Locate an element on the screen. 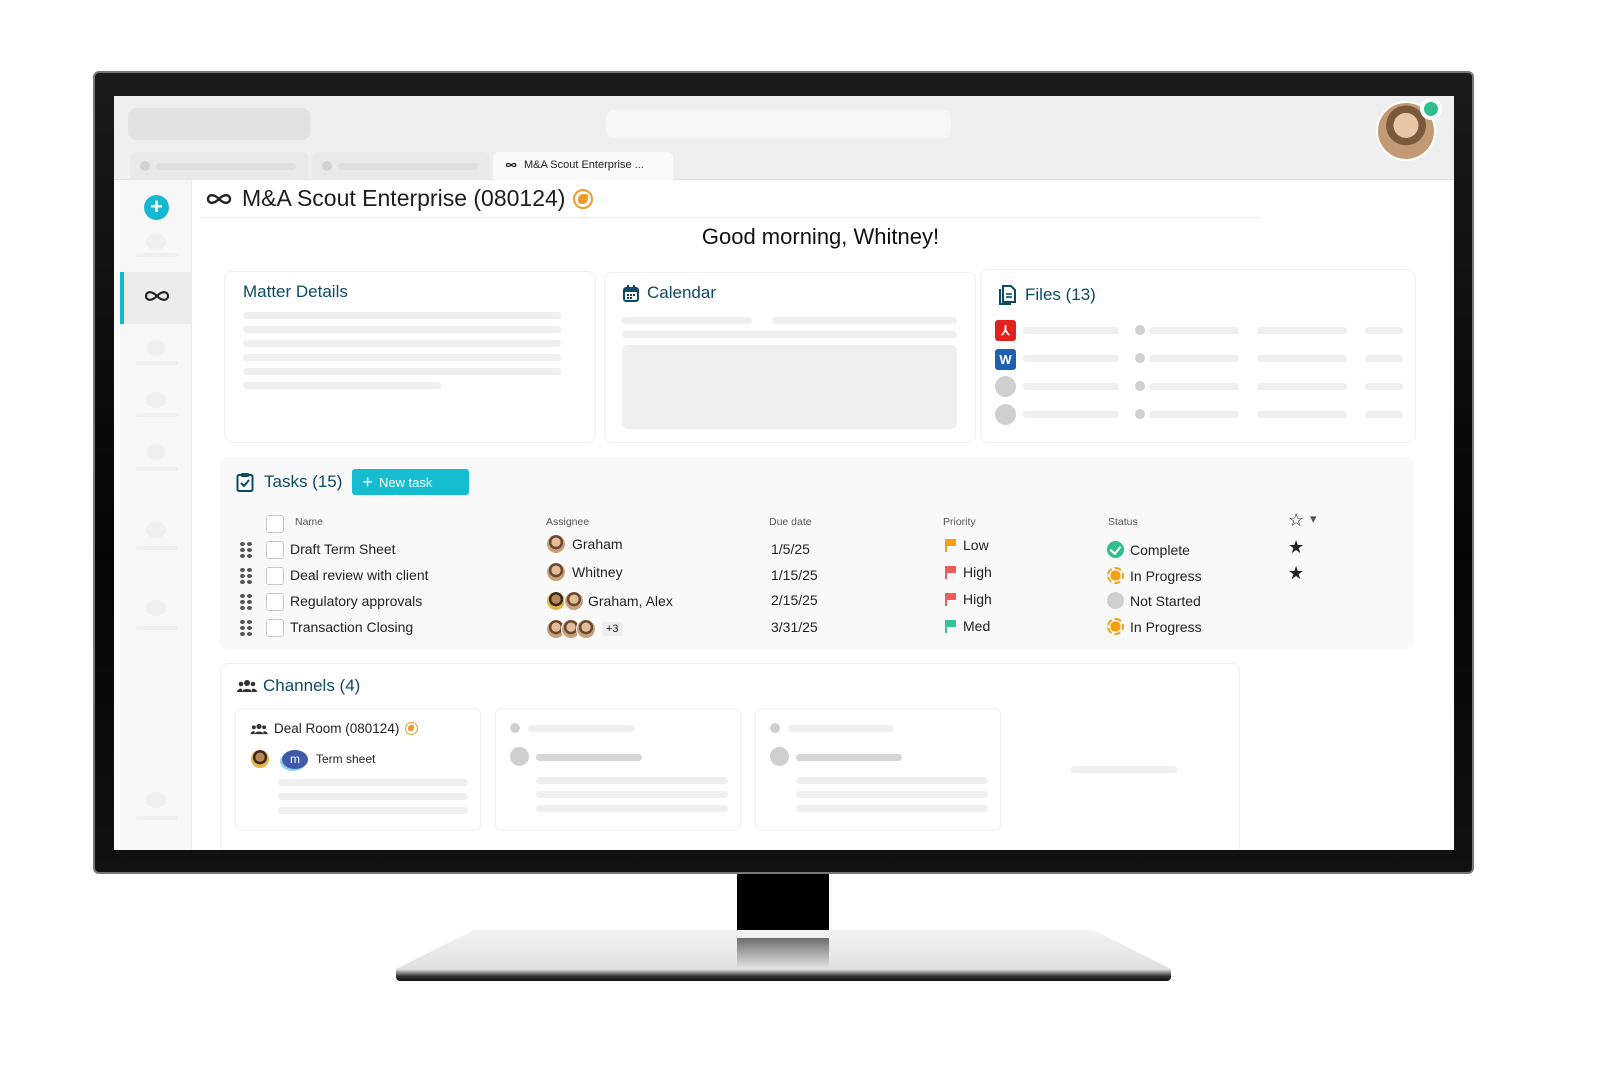 The width and height of the screenshot is (1599, 1067). select-all-checkbox is located at coordinates (275, 524).